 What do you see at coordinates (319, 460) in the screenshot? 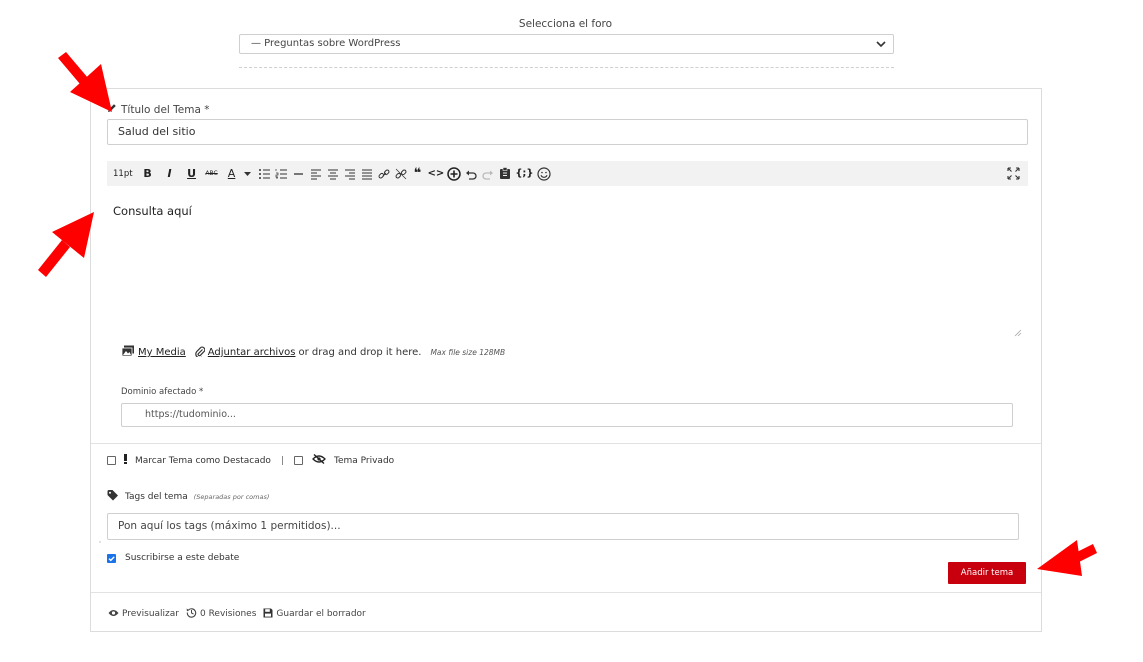
I see `eye-slash-icon` at bounding box center [319, 460].